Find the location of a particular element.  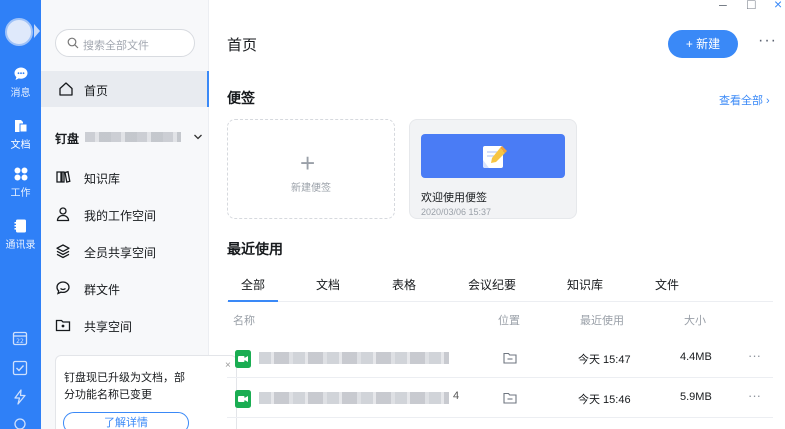

file-name-suffix: 4 is located at coordinates (456, 396).